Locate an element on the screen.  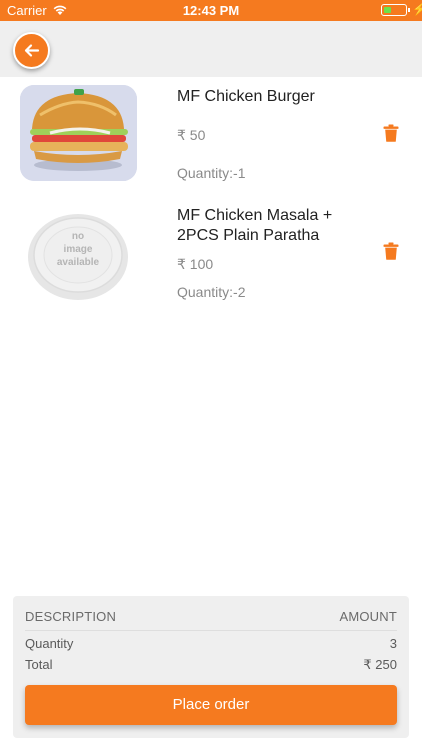
total-label: Total is located at coordinates (39, 664).